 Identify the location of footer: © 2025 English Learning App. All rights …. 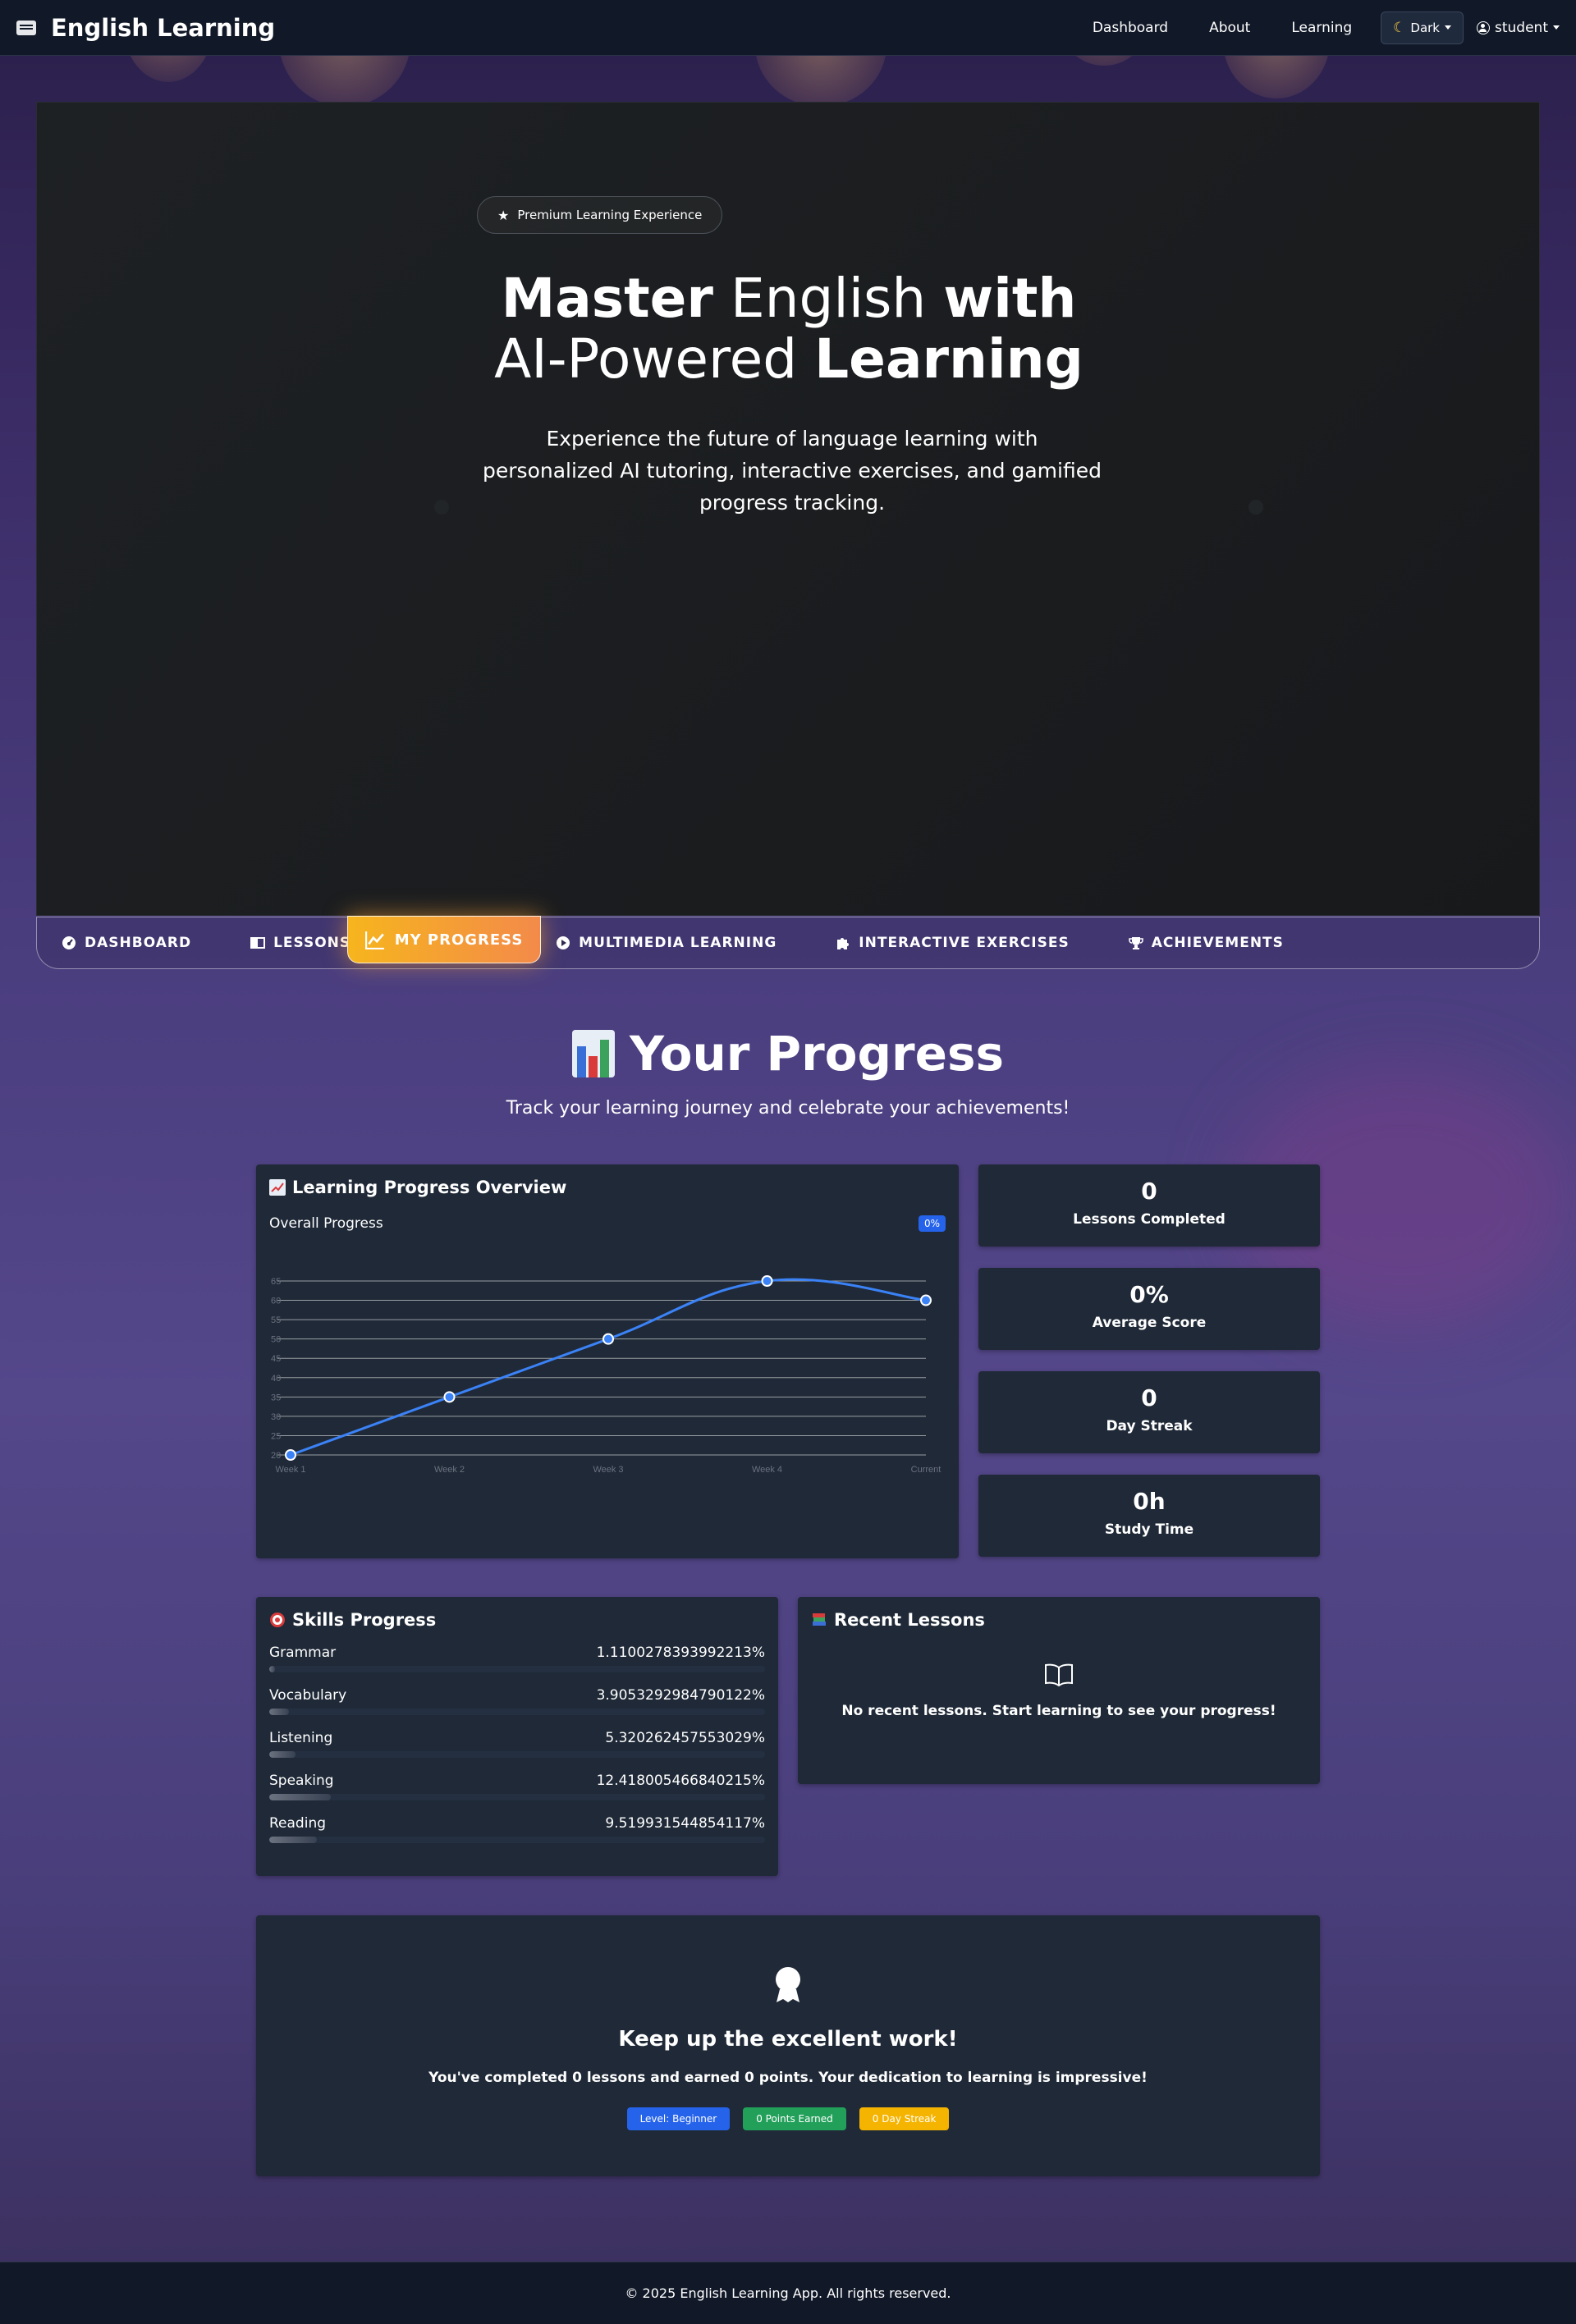
(788, 2293).